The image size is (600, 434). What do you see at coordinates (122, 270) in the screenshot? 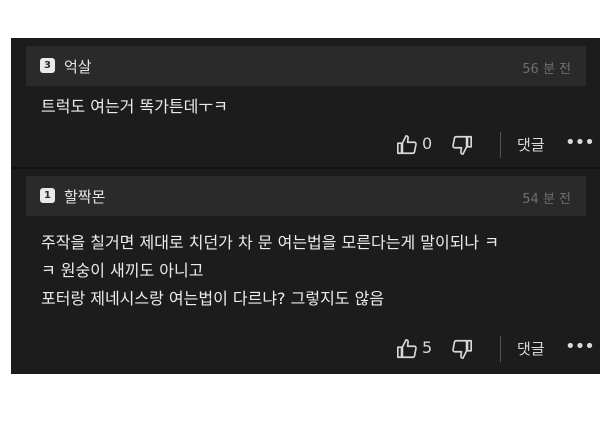
I see `comment-line: ㅋ 원숭이 새끼도 아니고` at bounding box center [122, 270].